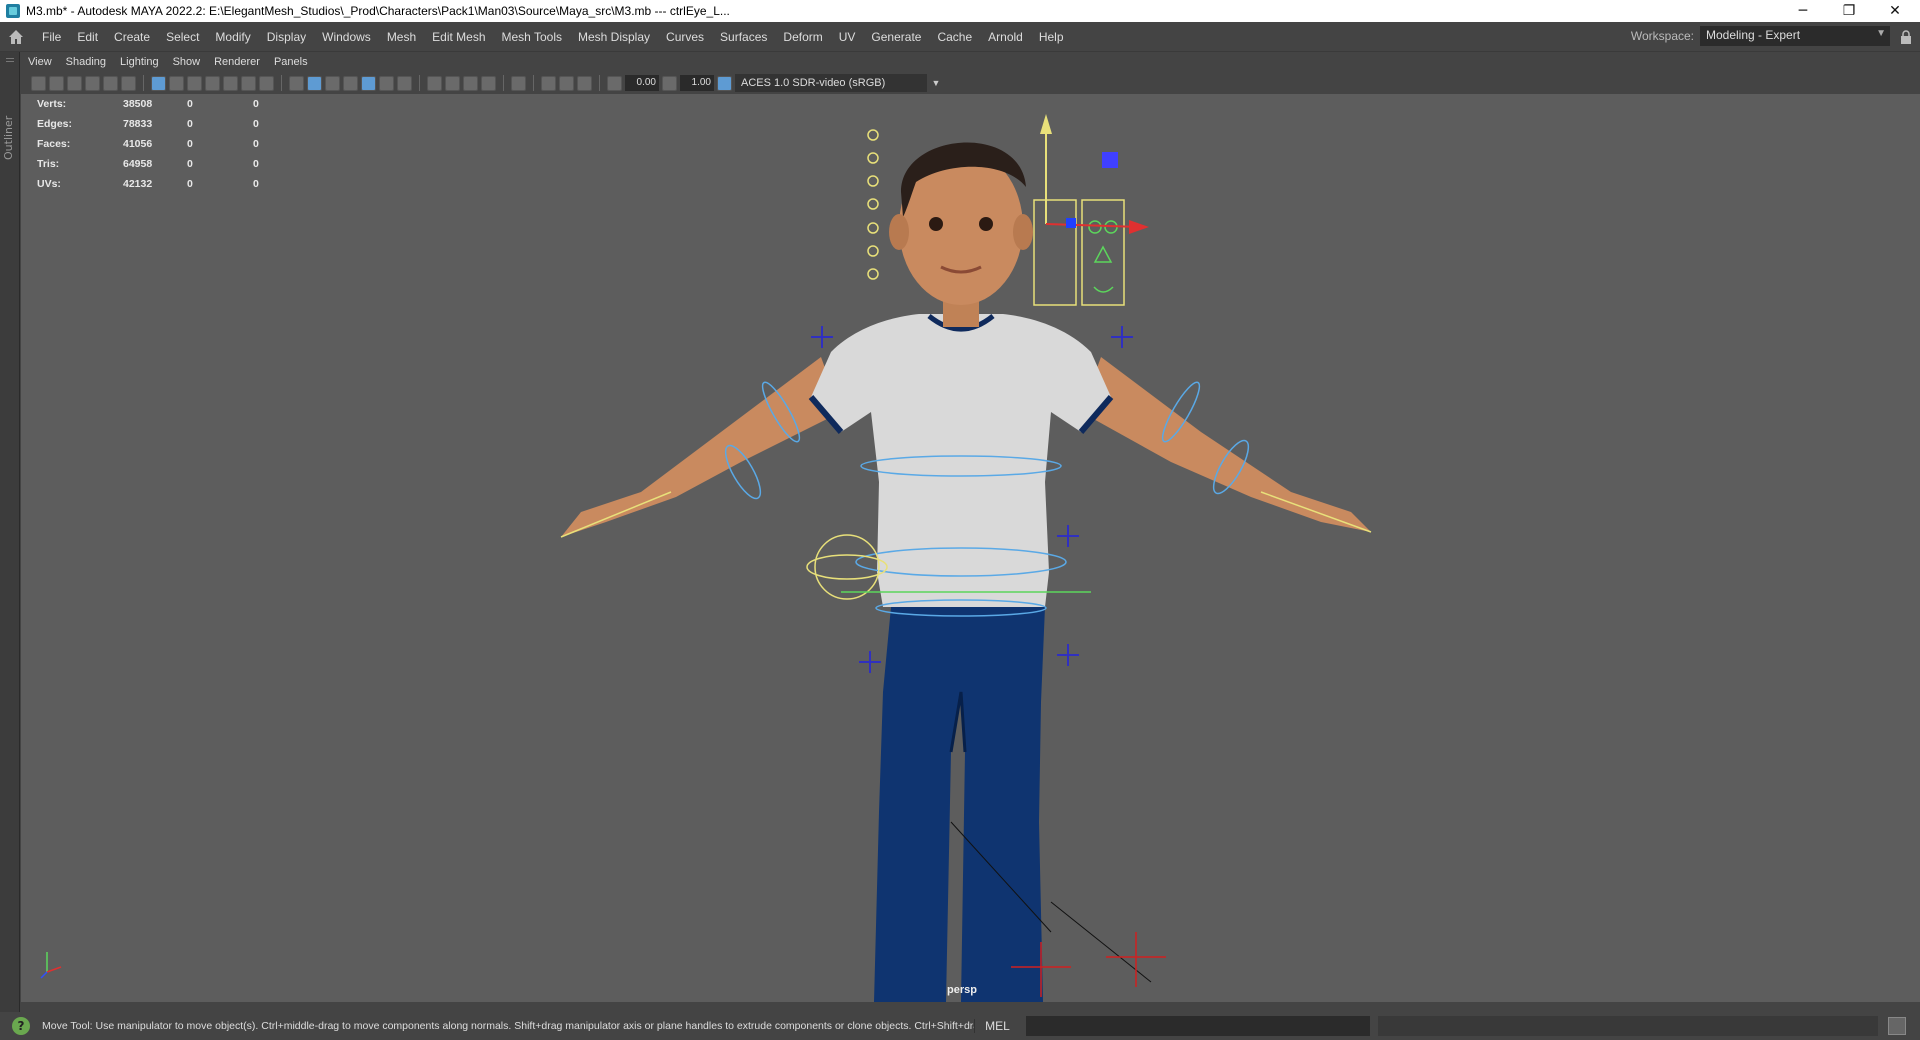 The image size is (1920, 1040). I want to click on menu-windows: Windows, so click(346, 37).